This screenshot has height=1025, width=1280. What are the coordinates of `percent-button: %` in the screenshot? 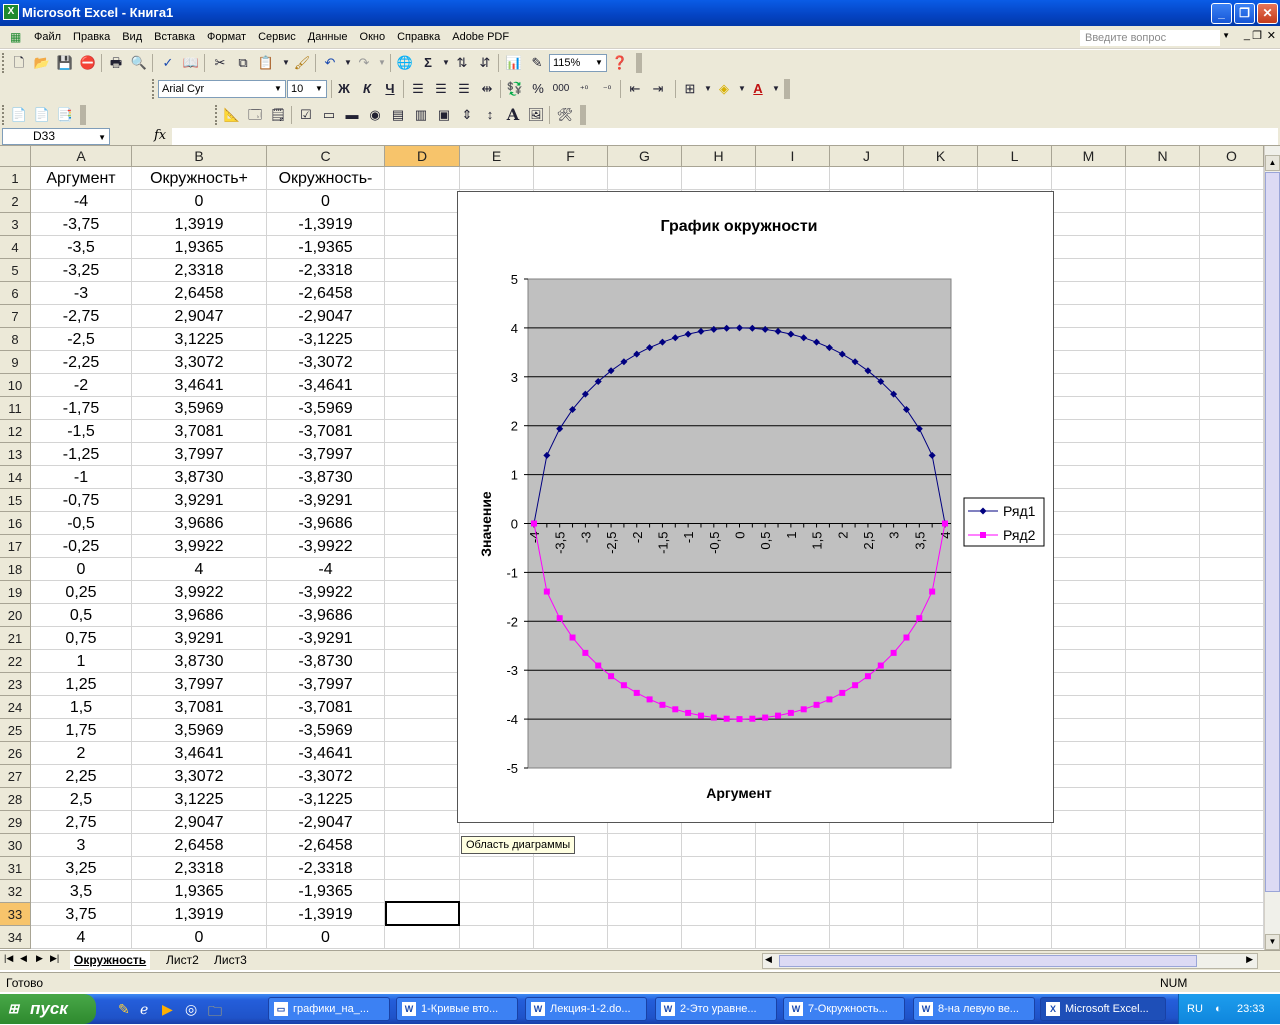 It's located at (538, 89).